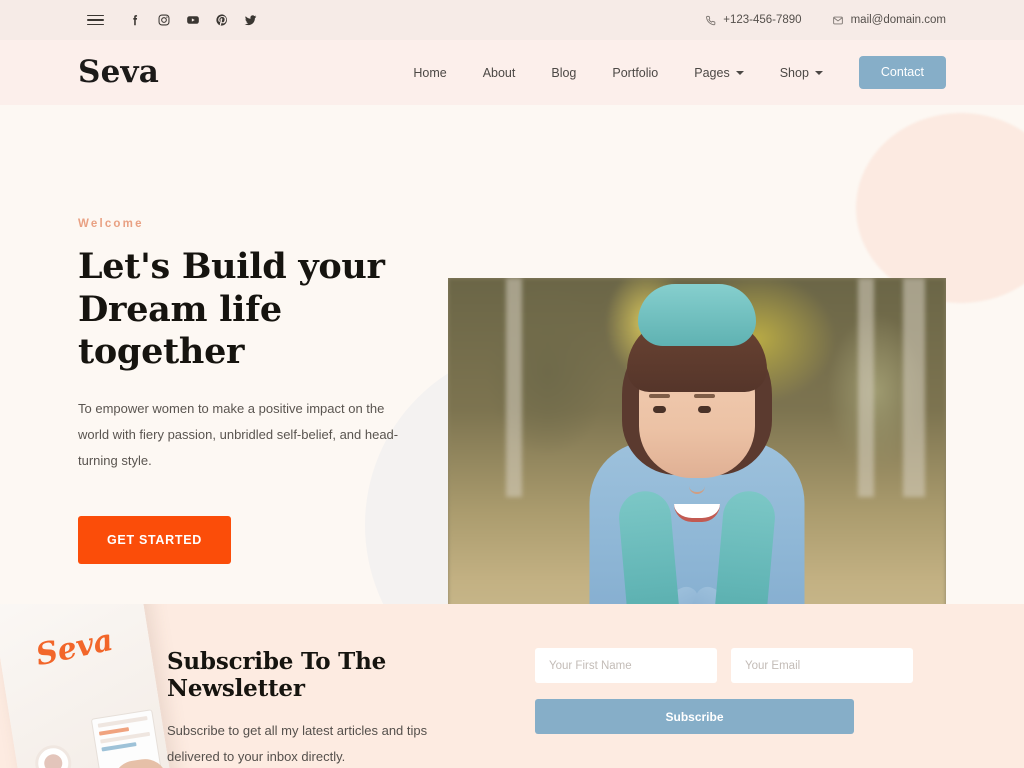 Image resolution: width=1024 pixels, height=768 pixels. What do you see at coordinates (694, 716) in the screenshot?
I see `subscribe-button: Subscribe` at bounding box center [694, 716].